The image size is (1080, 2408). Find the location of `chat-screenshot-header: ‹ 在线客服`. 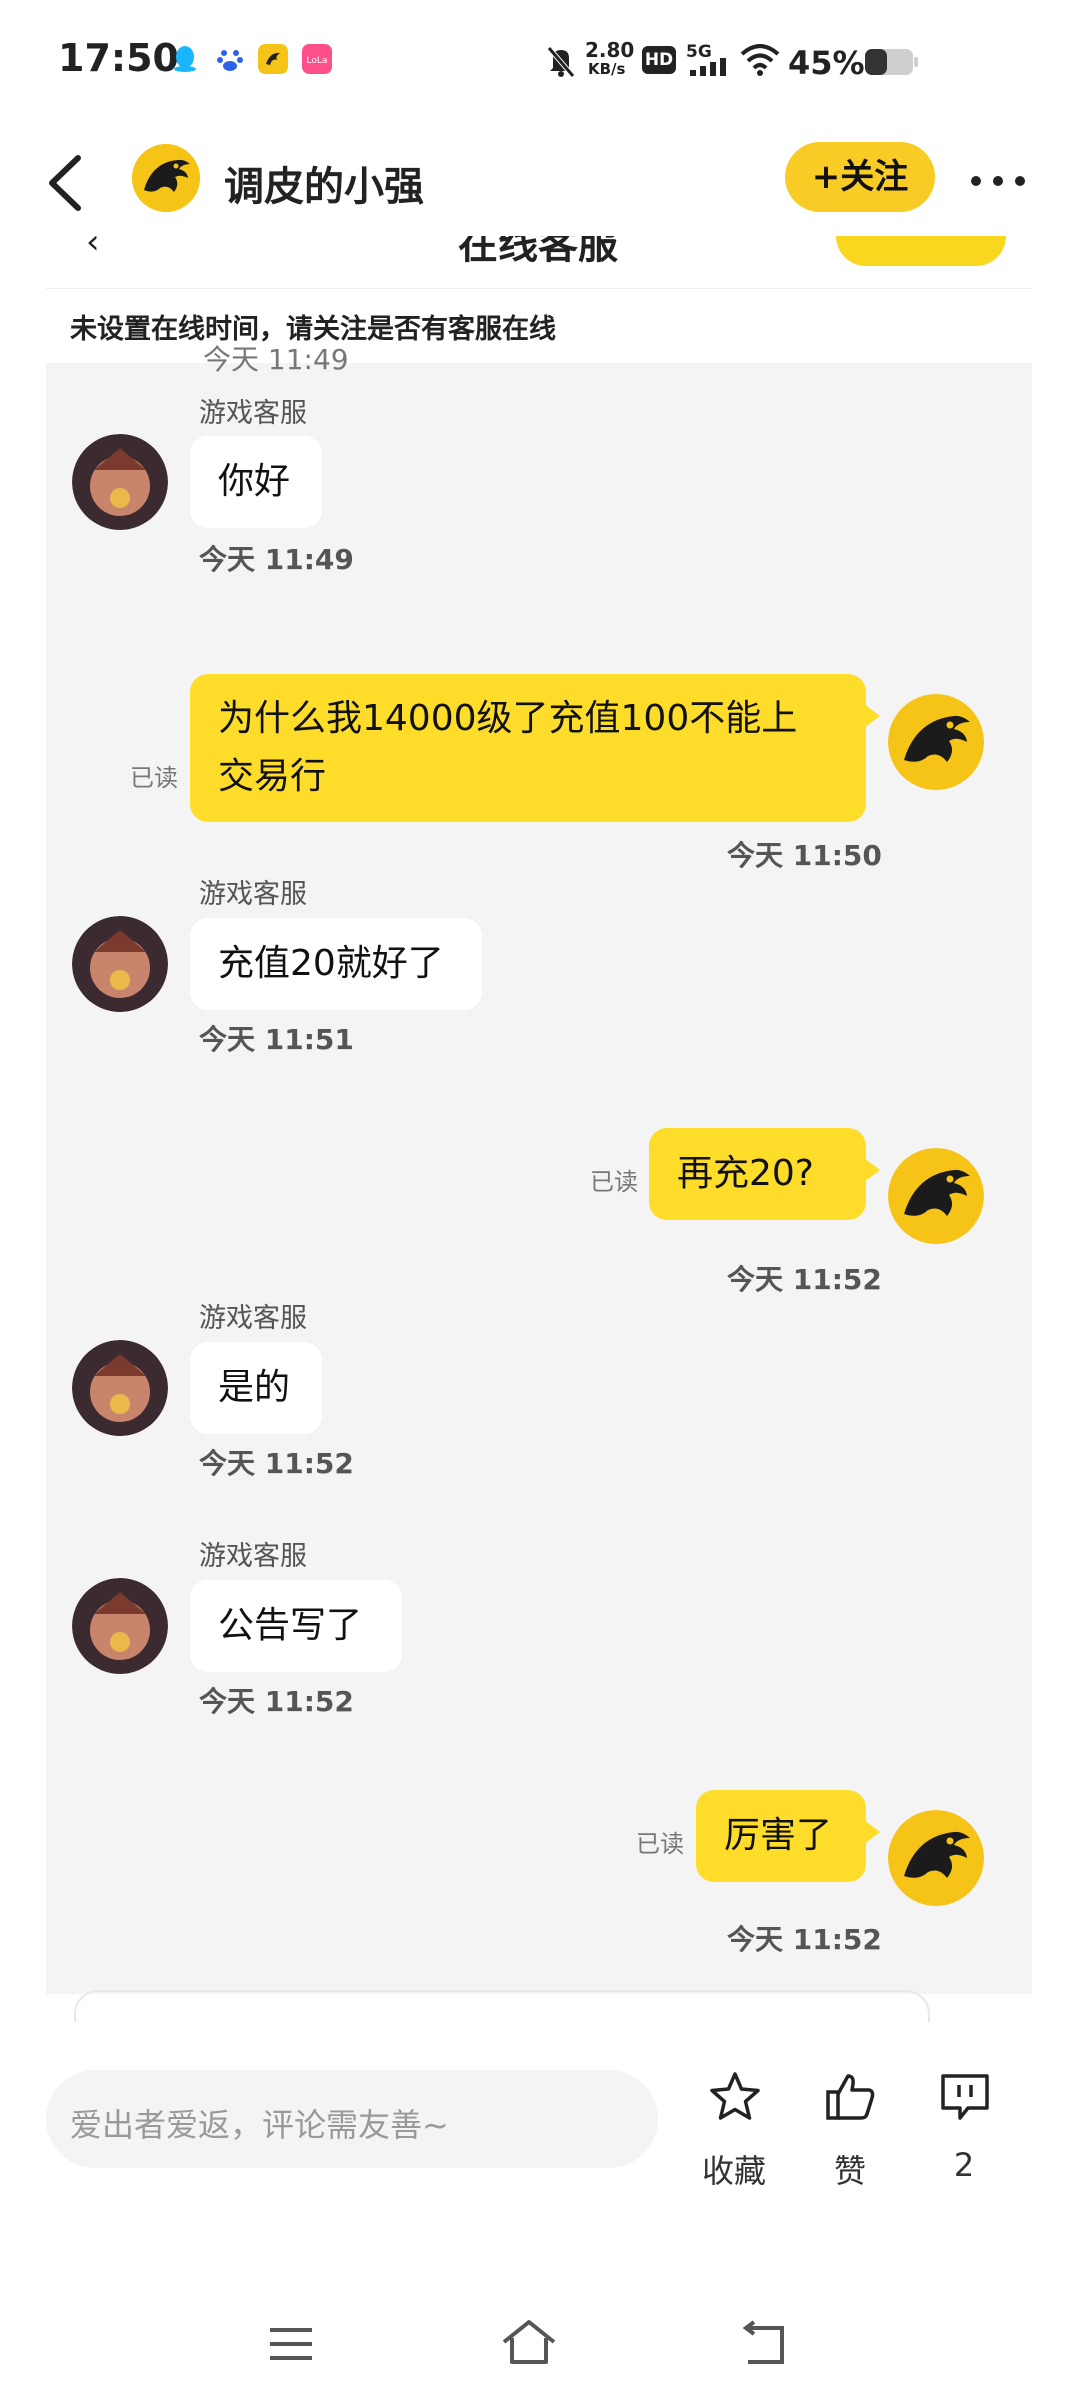

chat-screenshot-header: ‹ 在线客服 is located at coordinates (539, 262).